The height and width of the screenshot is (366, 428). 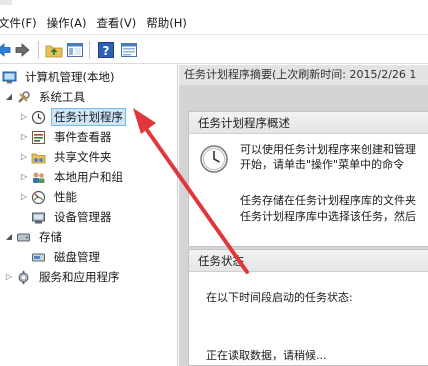 What do you see at coordinates (244, 123) in the screenshot?
I see `overview-title-text: 任务计划程序概述` at bounding box center [244, 123].